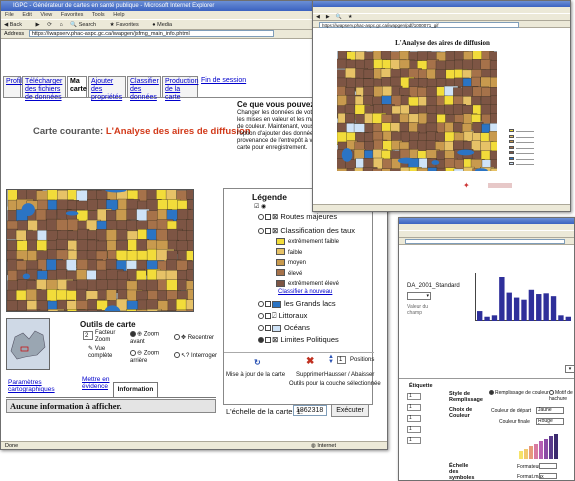 The width and height of the screenshot is (575, 481). Describe the element at coordinates (523, 131) in the screenshot. I see `print-legend-row` at that location.